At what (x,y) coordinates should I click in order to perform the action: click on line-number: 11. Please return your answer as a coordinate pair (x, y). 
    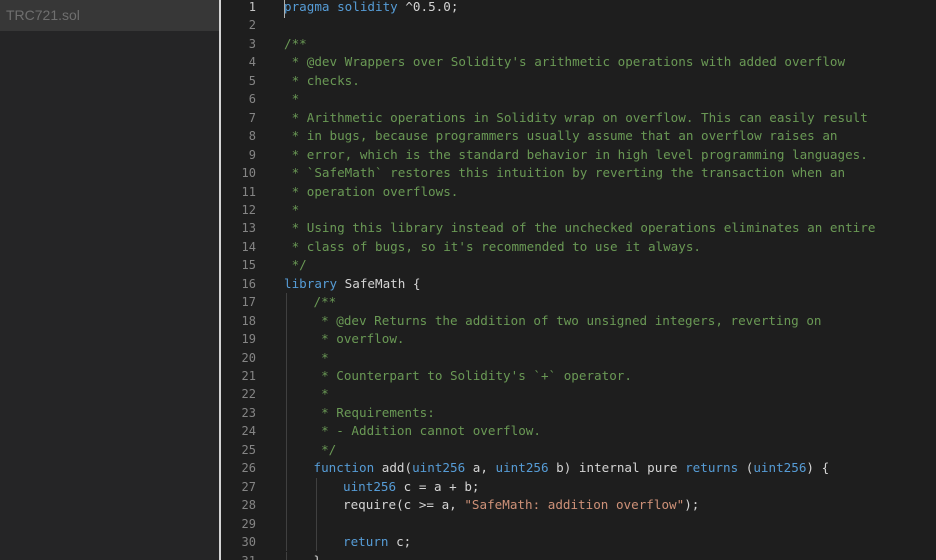
    Looking at the image, I should click on (248, 191).